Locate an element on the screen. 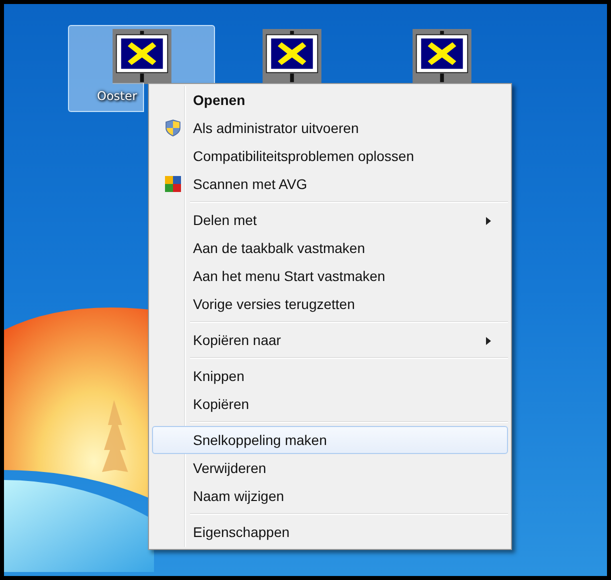 This screenshot has height=580, width=611. four-squares-icon is located at coordinates (173, 184).